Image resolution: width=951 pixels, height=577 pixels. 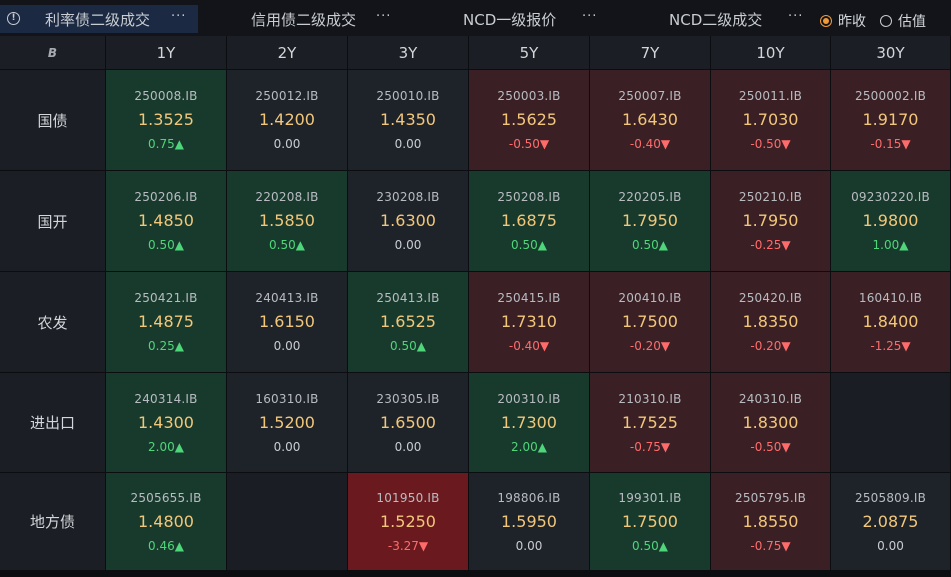 I want to click on radio-label: 昨收, so click(x=852, y=22).